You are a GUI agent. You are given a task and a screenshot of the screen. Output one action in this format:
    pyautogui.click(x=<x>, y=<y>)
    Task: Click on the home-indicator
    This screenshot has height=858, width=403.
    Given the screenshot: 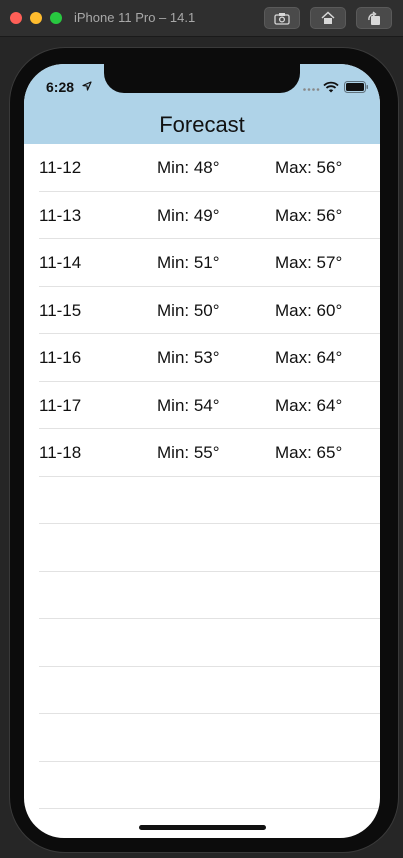 What is the action you would take?
    pyautogui.click(x=202, y=827)
    